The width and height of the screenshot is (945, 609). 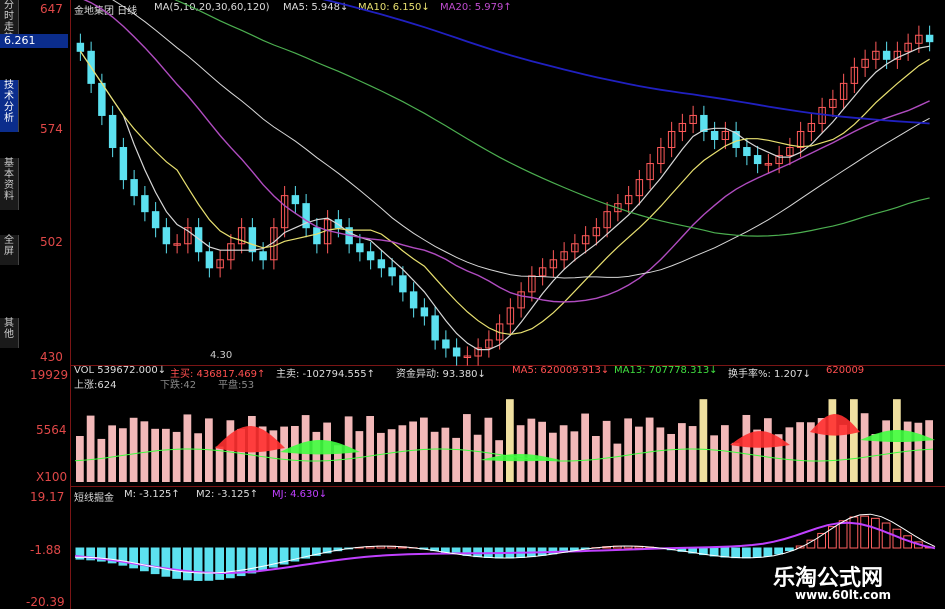 I want to click on fund-inflow-area, so click(x=250, y=439).